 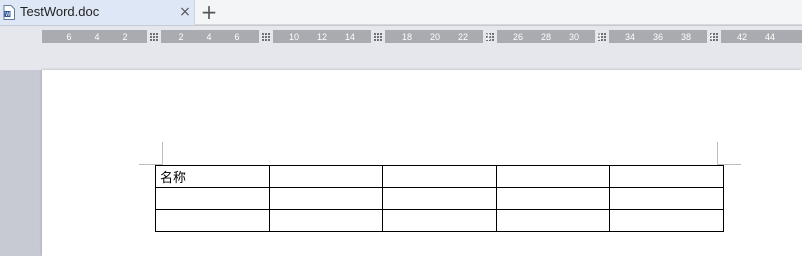 What do you see at coordinates (717, 153) in the screenshot?
I see `margin-corner-top-right-v` at bounding box center [717, 153].